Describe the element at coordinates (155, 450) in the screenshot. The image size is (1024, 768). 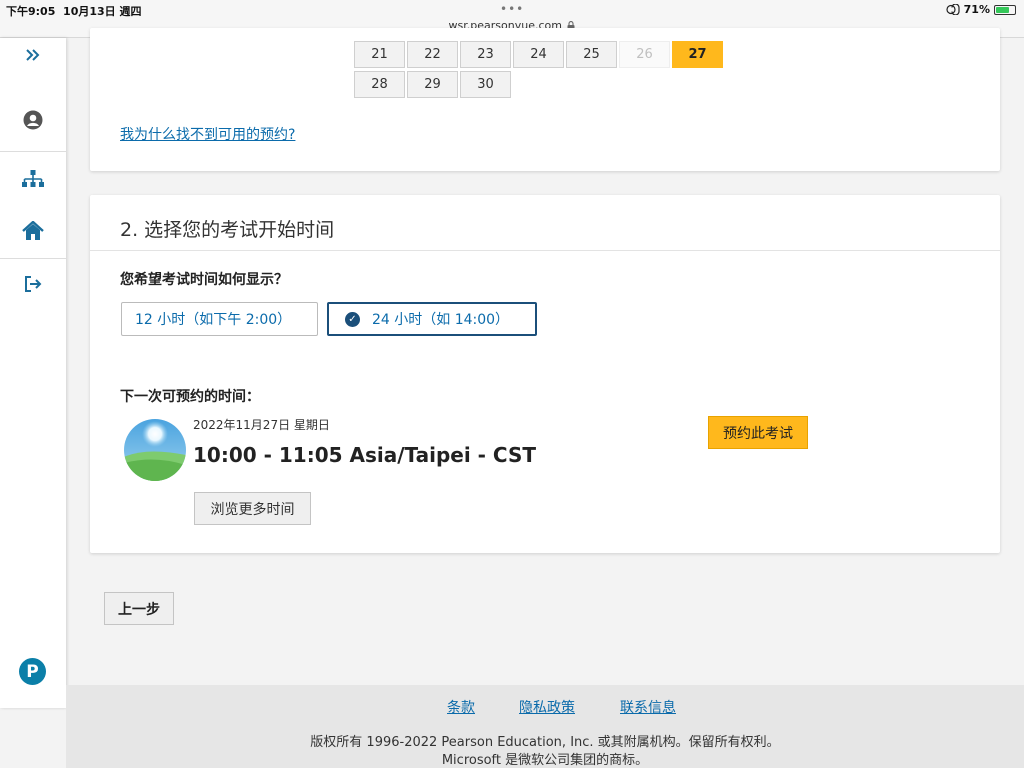
I see `daytime-icon` at that location.